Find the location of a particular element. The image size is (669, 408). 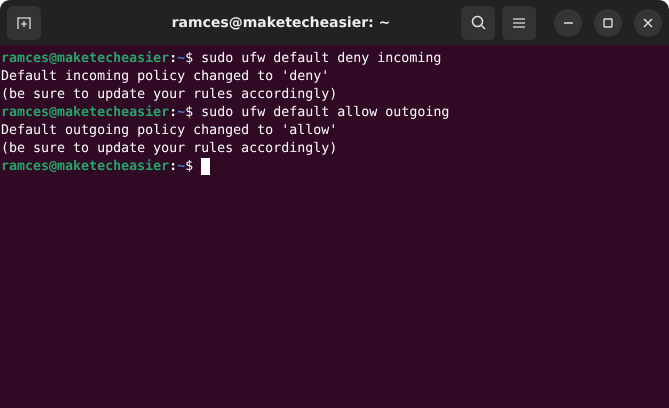

minimize-button is located at coordinates (568, 22).